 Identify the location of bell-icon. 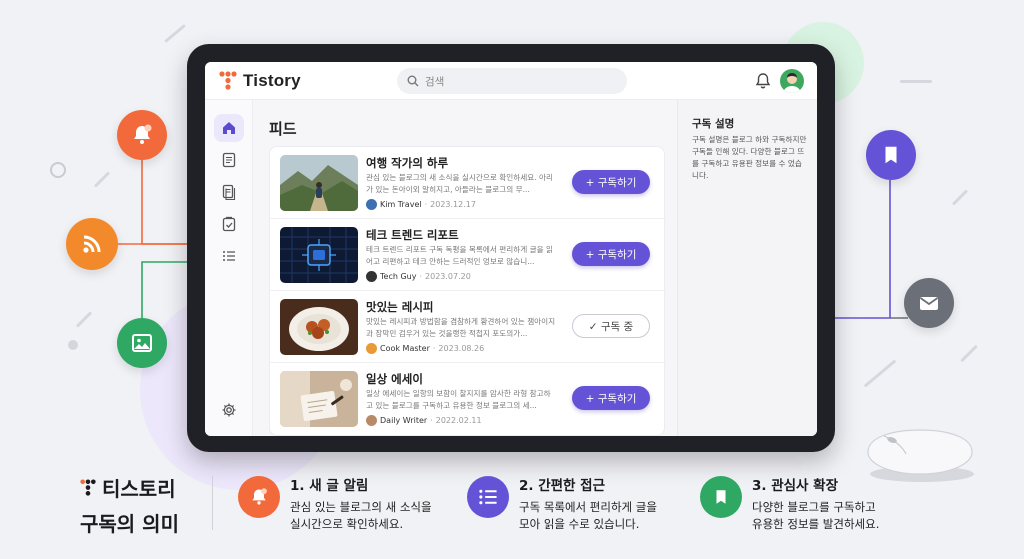
(259, 497).